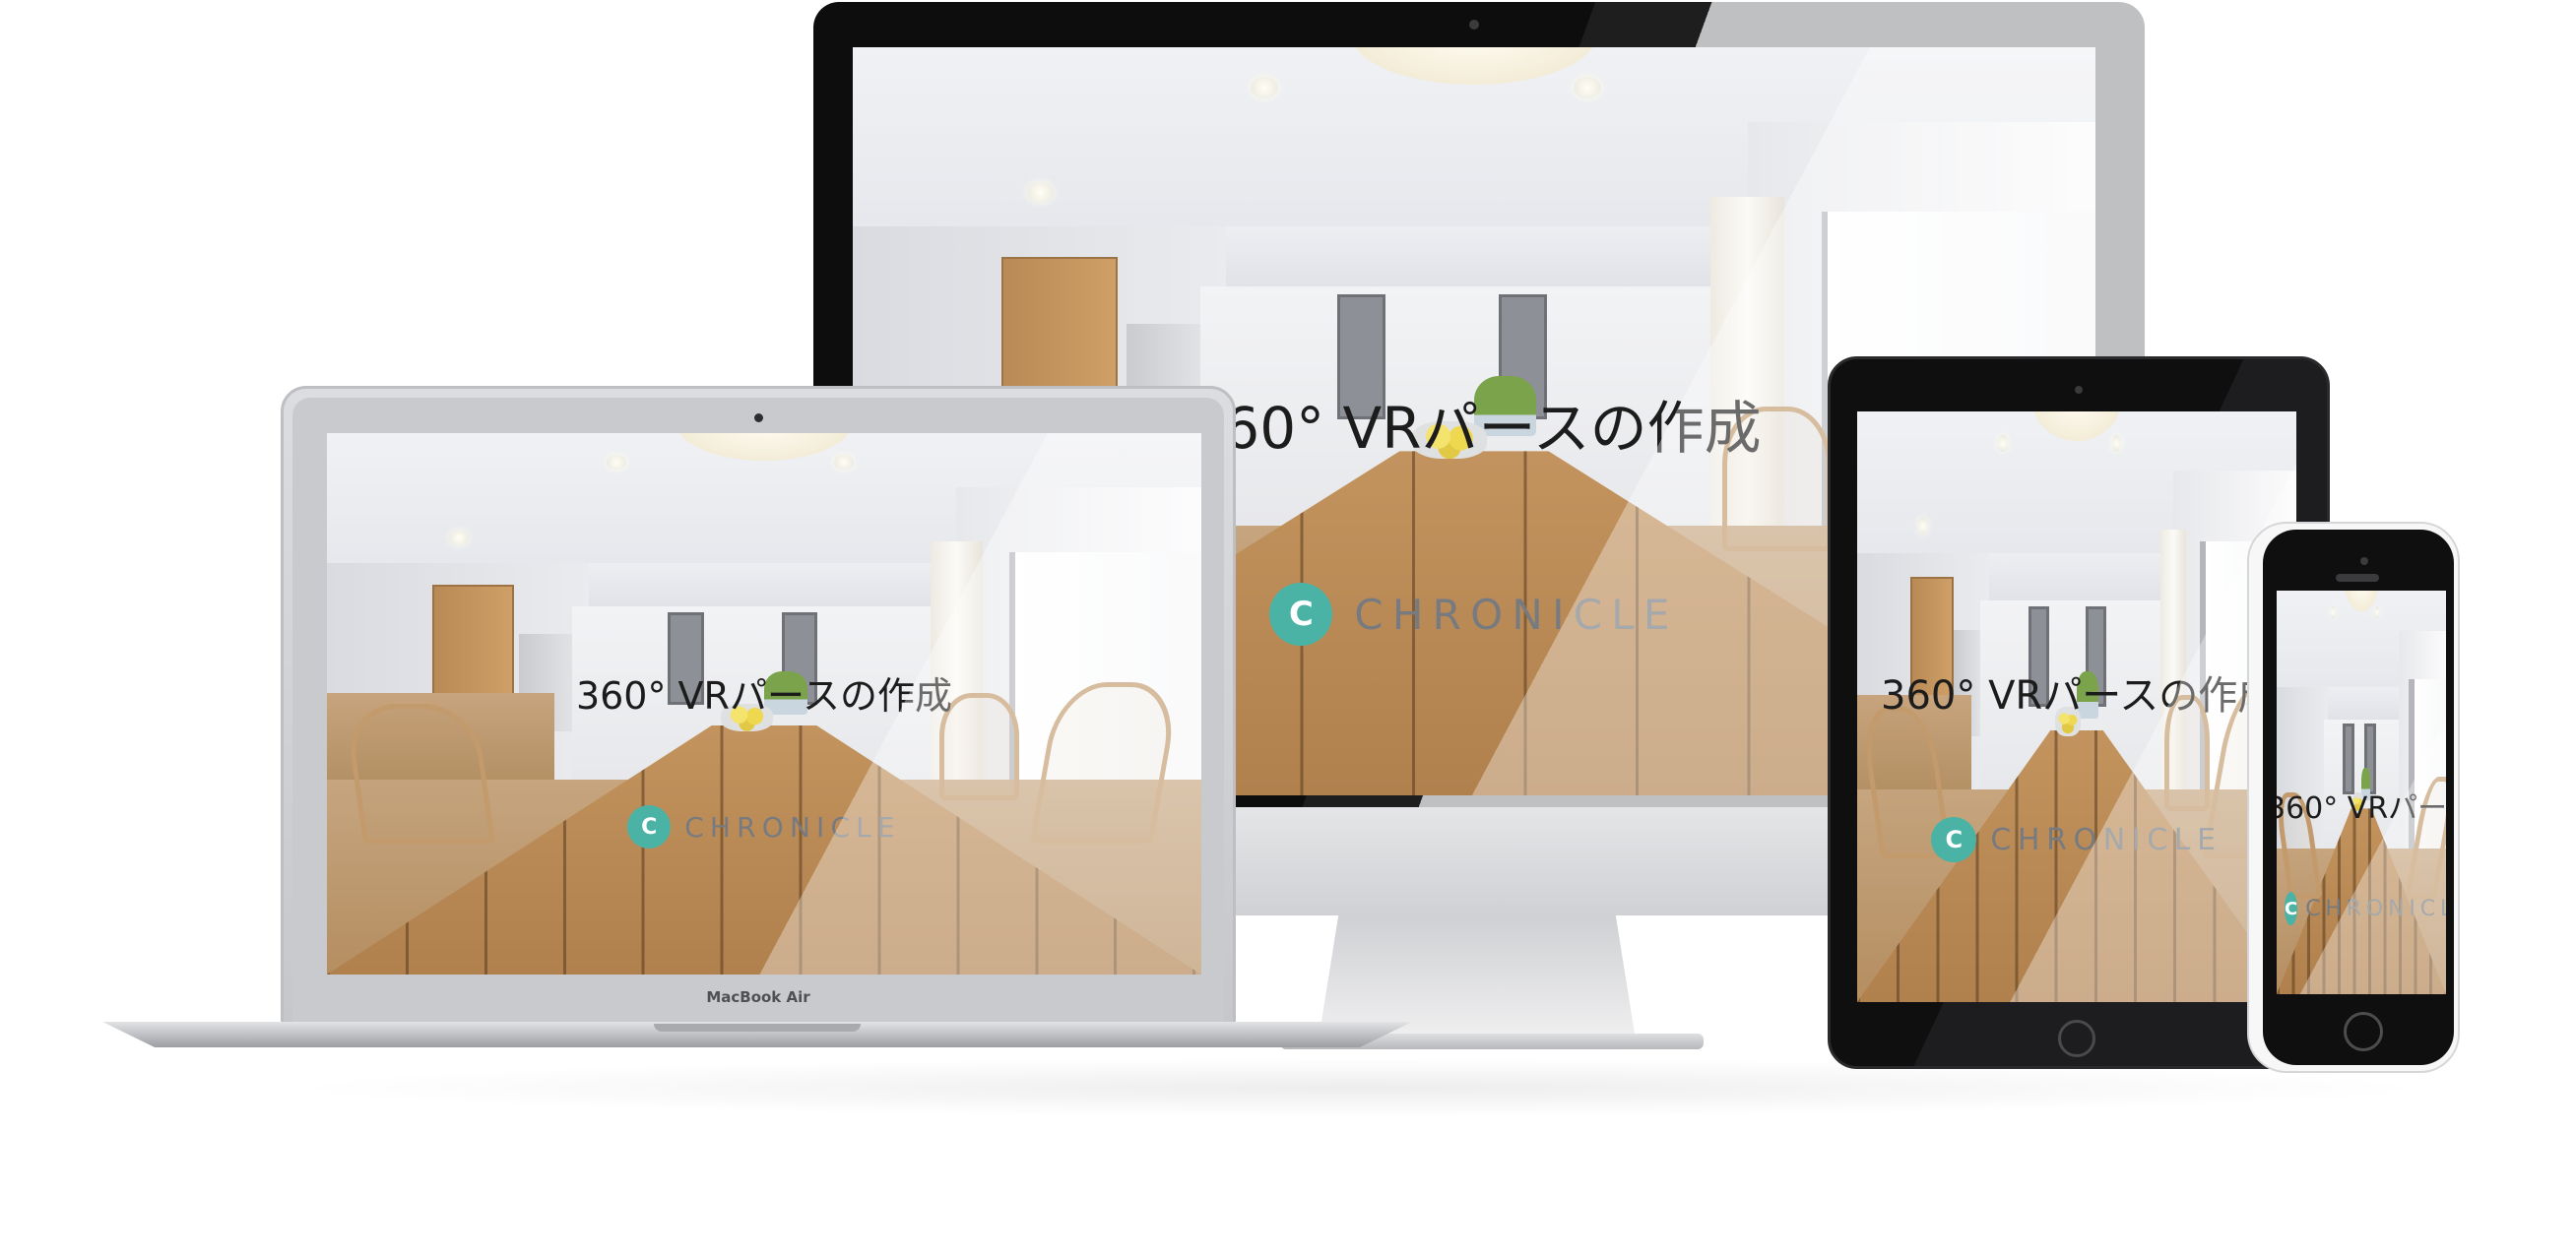 This screenshot has width=2576, height=1259. I want to click on laptop-screen: 360° VRパースの作成 C CHRONICLE, so click(764, 704).